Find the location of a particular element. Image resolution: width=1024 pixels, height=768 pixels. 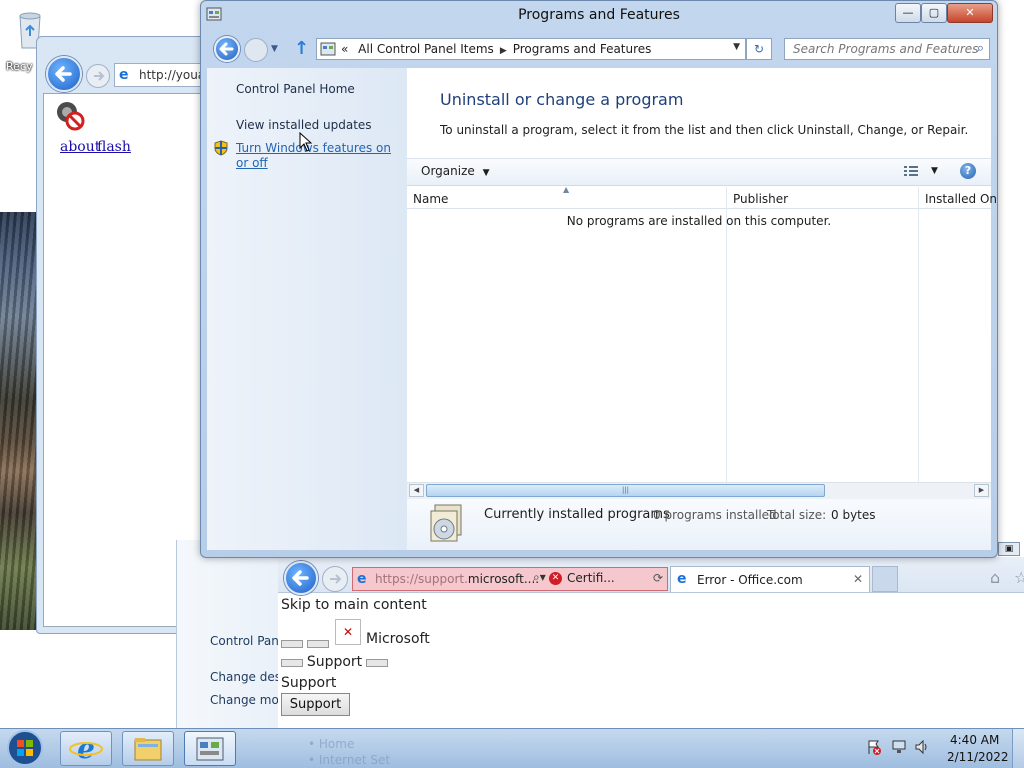

new-tab-button is located at coordinates (885, 579).